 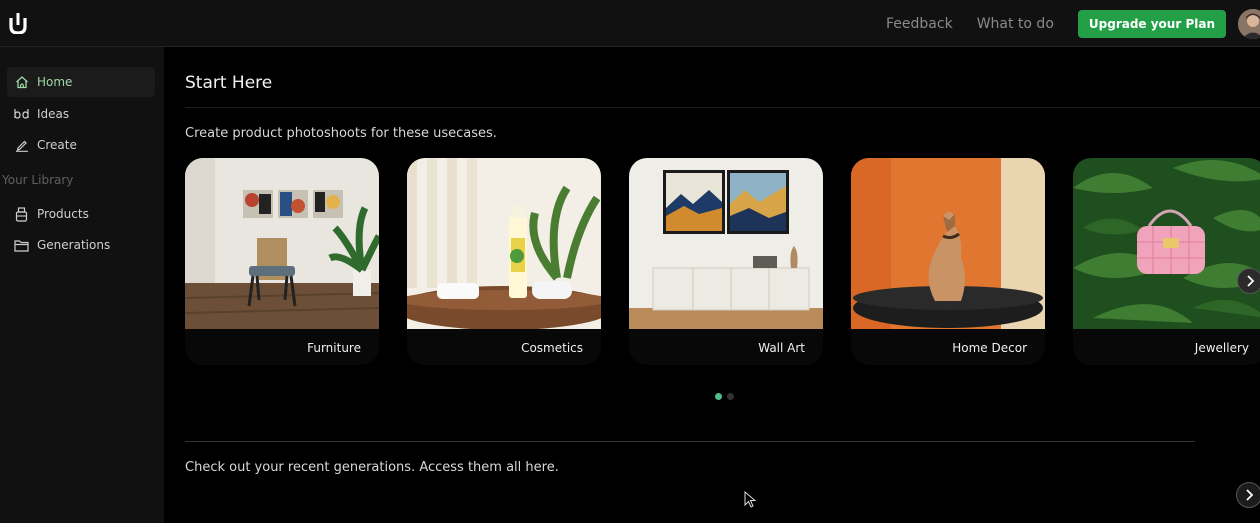 I want to click on folder-icon, so click(x=21, y=245).